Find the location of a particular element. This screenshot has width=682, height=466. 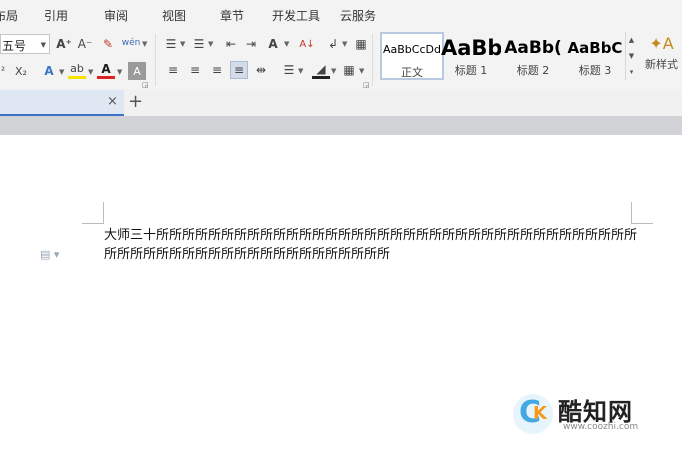

align-right-icon: ≡ is located at coordinates (217, 70).